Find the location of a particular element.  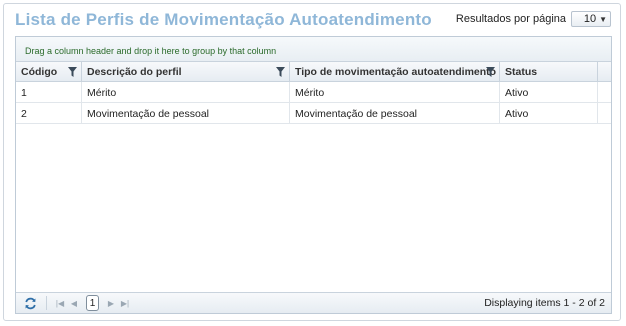

per-page-select: 10 ▼ is located at coordinates (591, 19).